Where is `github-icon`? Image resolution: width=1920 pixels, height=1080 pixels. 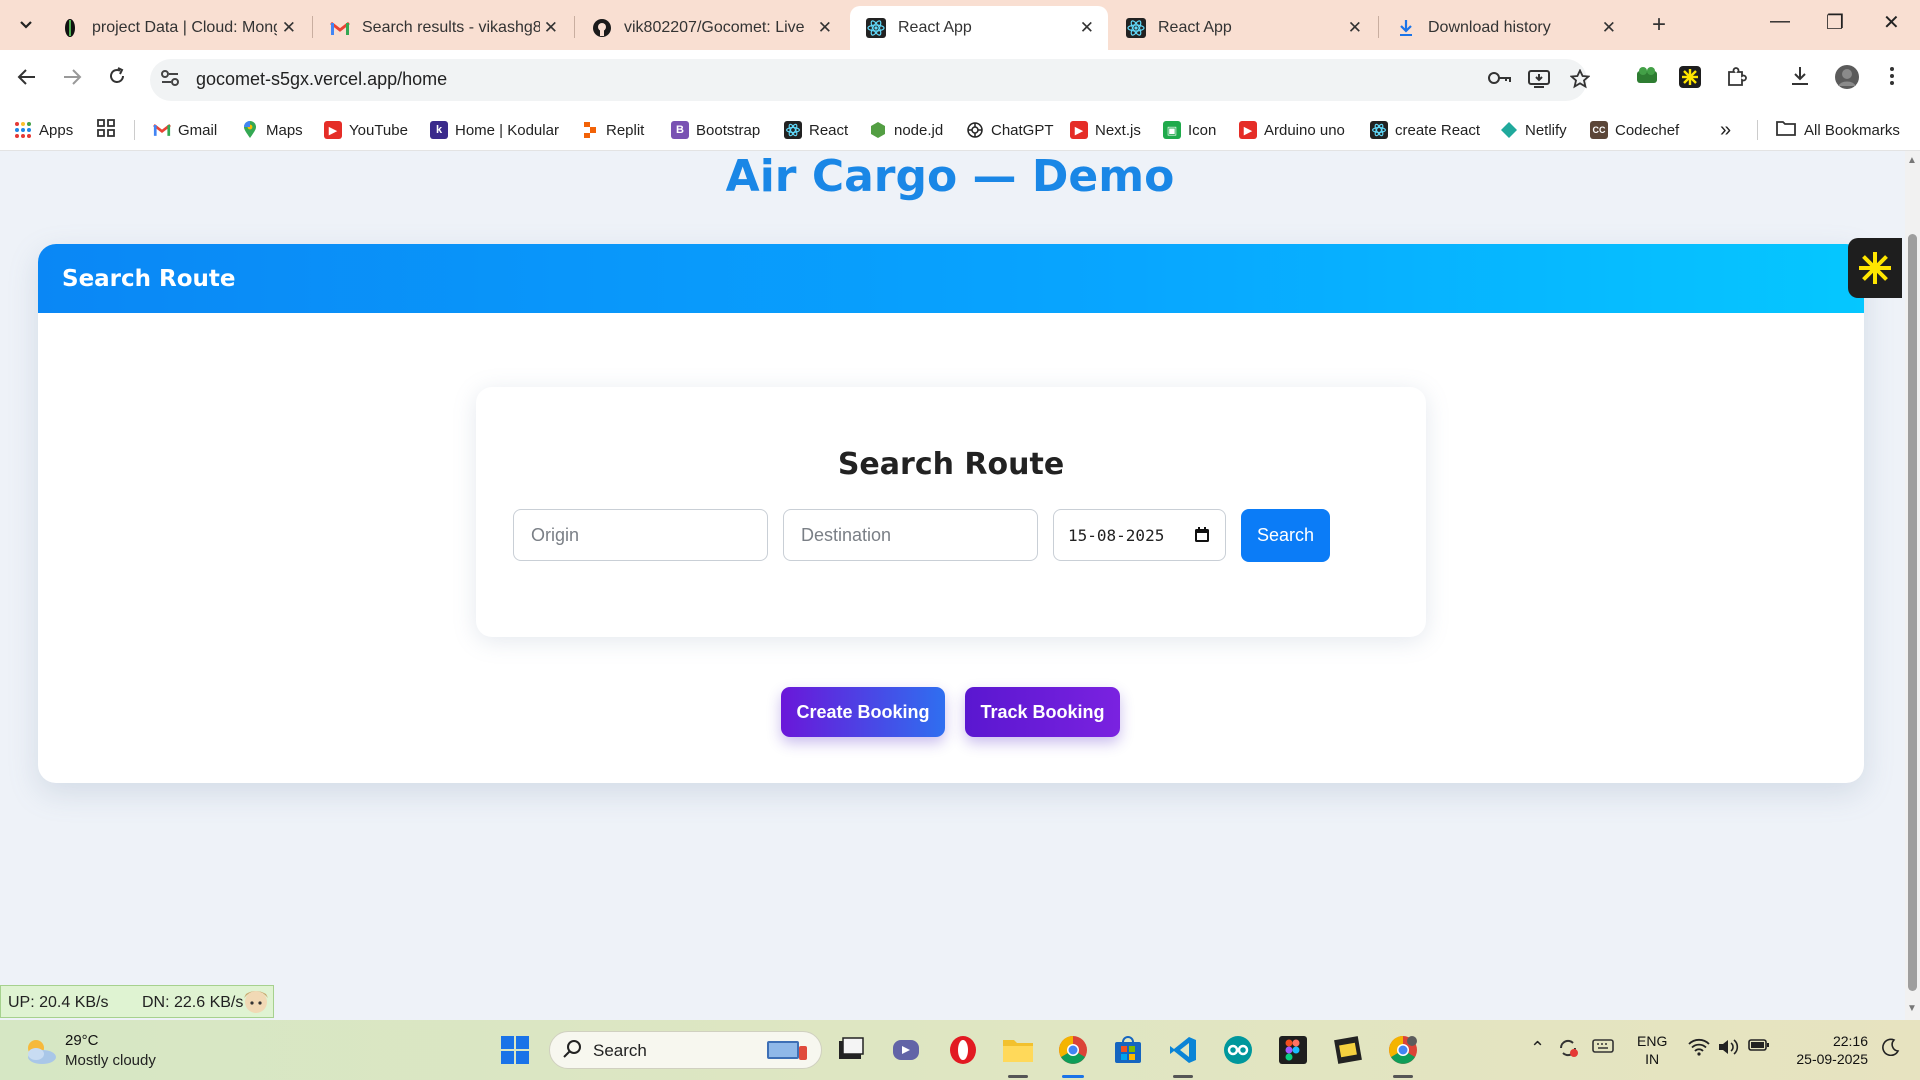
github-icon is located at coordinates (602, 28).